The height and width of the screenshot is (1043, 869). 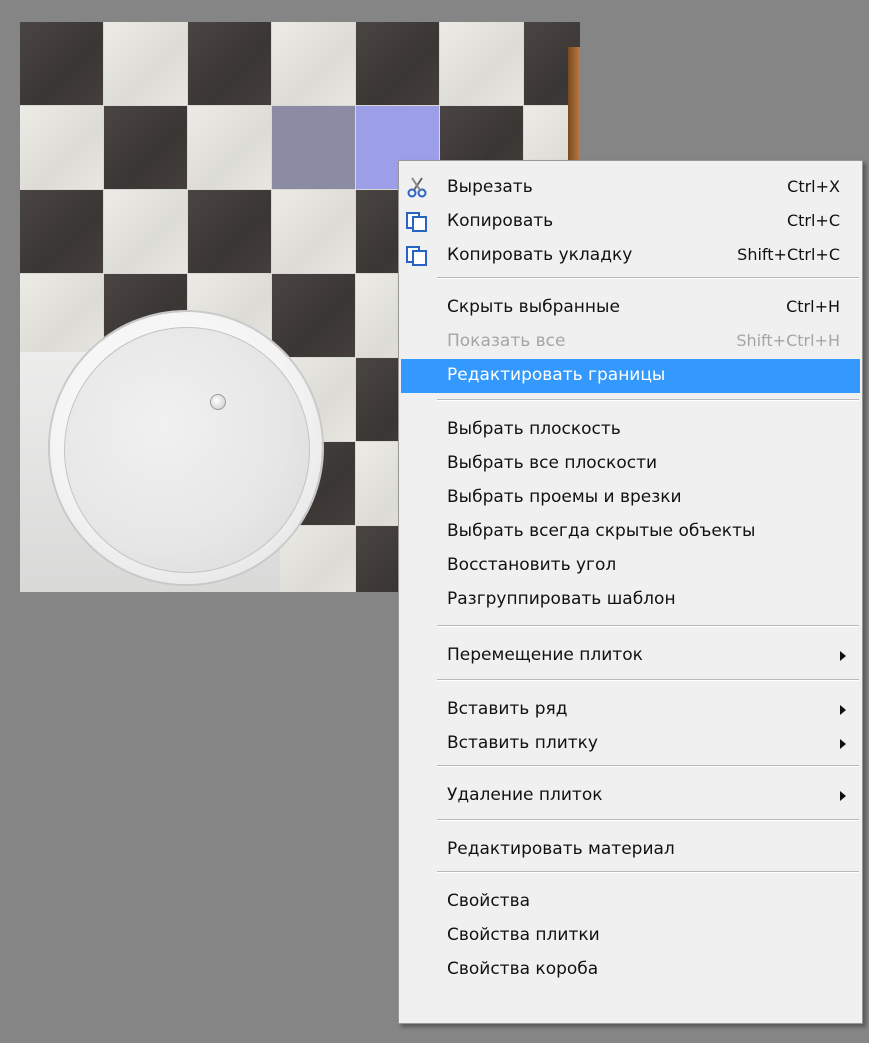 I want to click on menu-item-label: Копировать, so click(x=500, y=221).